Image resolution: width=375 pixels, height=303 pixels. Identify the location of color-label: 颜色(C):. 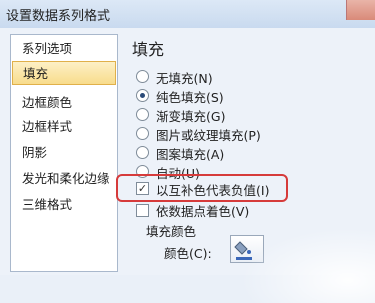
(188, 253).